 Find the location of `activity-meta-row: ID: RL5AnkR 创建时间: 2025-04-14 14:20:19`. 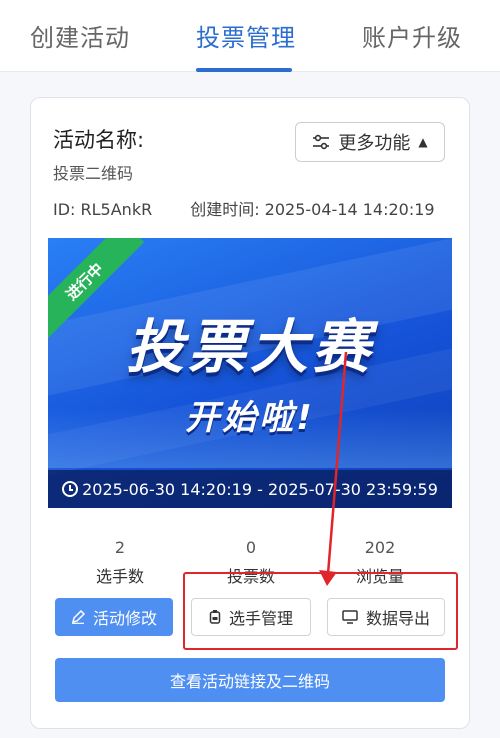

activity-meta-row: ID: RL5AnkR 创建时间: 2025-04-14 14:20:19 is located at coordinates (244, 208).